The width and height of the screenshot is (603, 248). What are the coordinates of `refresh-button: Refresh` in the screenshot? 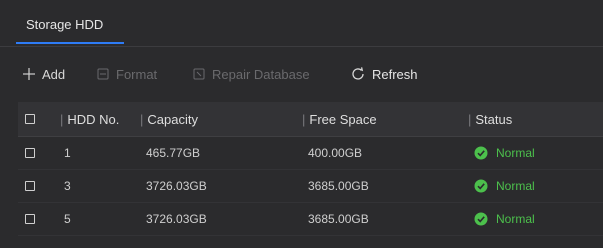 It's located at (384, 74).